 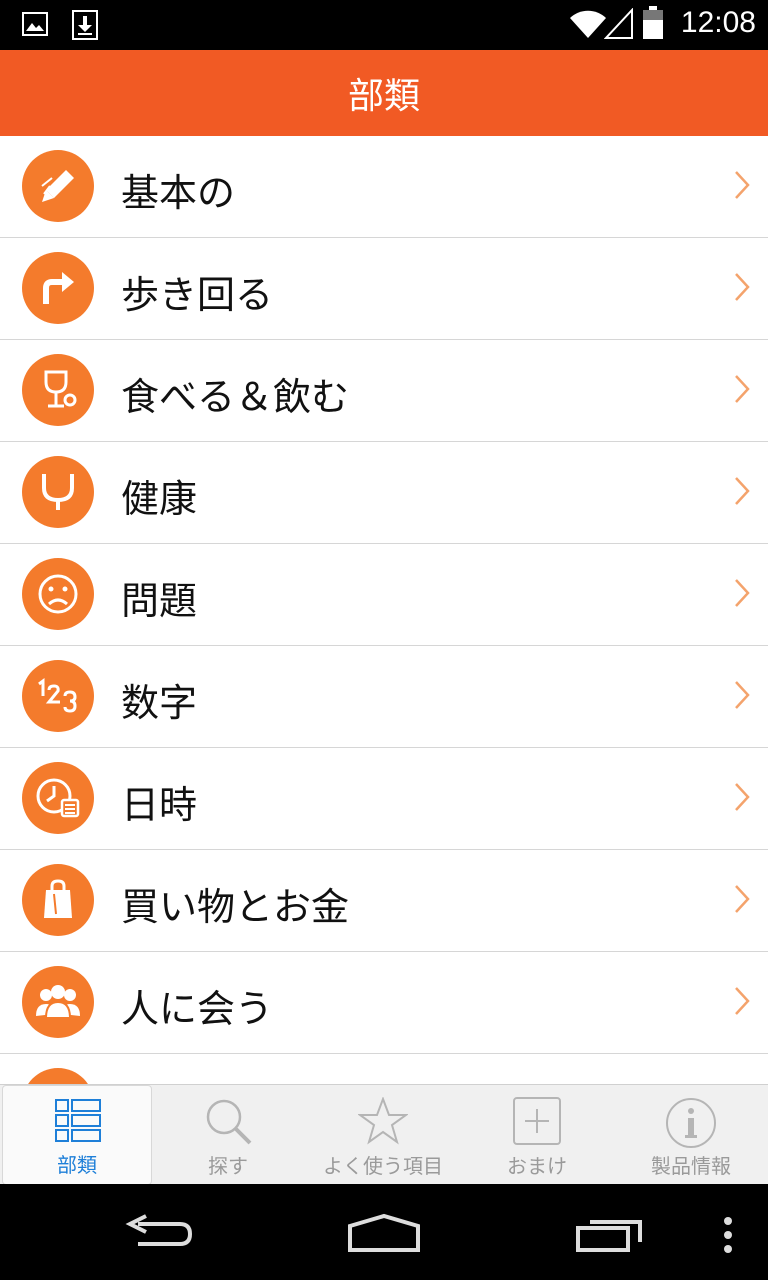 What do you see at coordinates (58, 186) in the screenshot?
I see `pencil-icon` at bounding box center [58, 186].